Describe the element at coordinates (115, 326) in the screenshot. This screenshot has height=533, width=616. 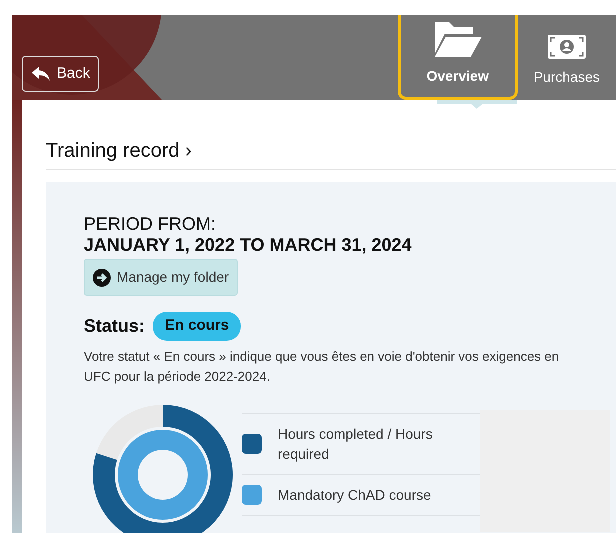
I see `status-label: Status:` at that location.